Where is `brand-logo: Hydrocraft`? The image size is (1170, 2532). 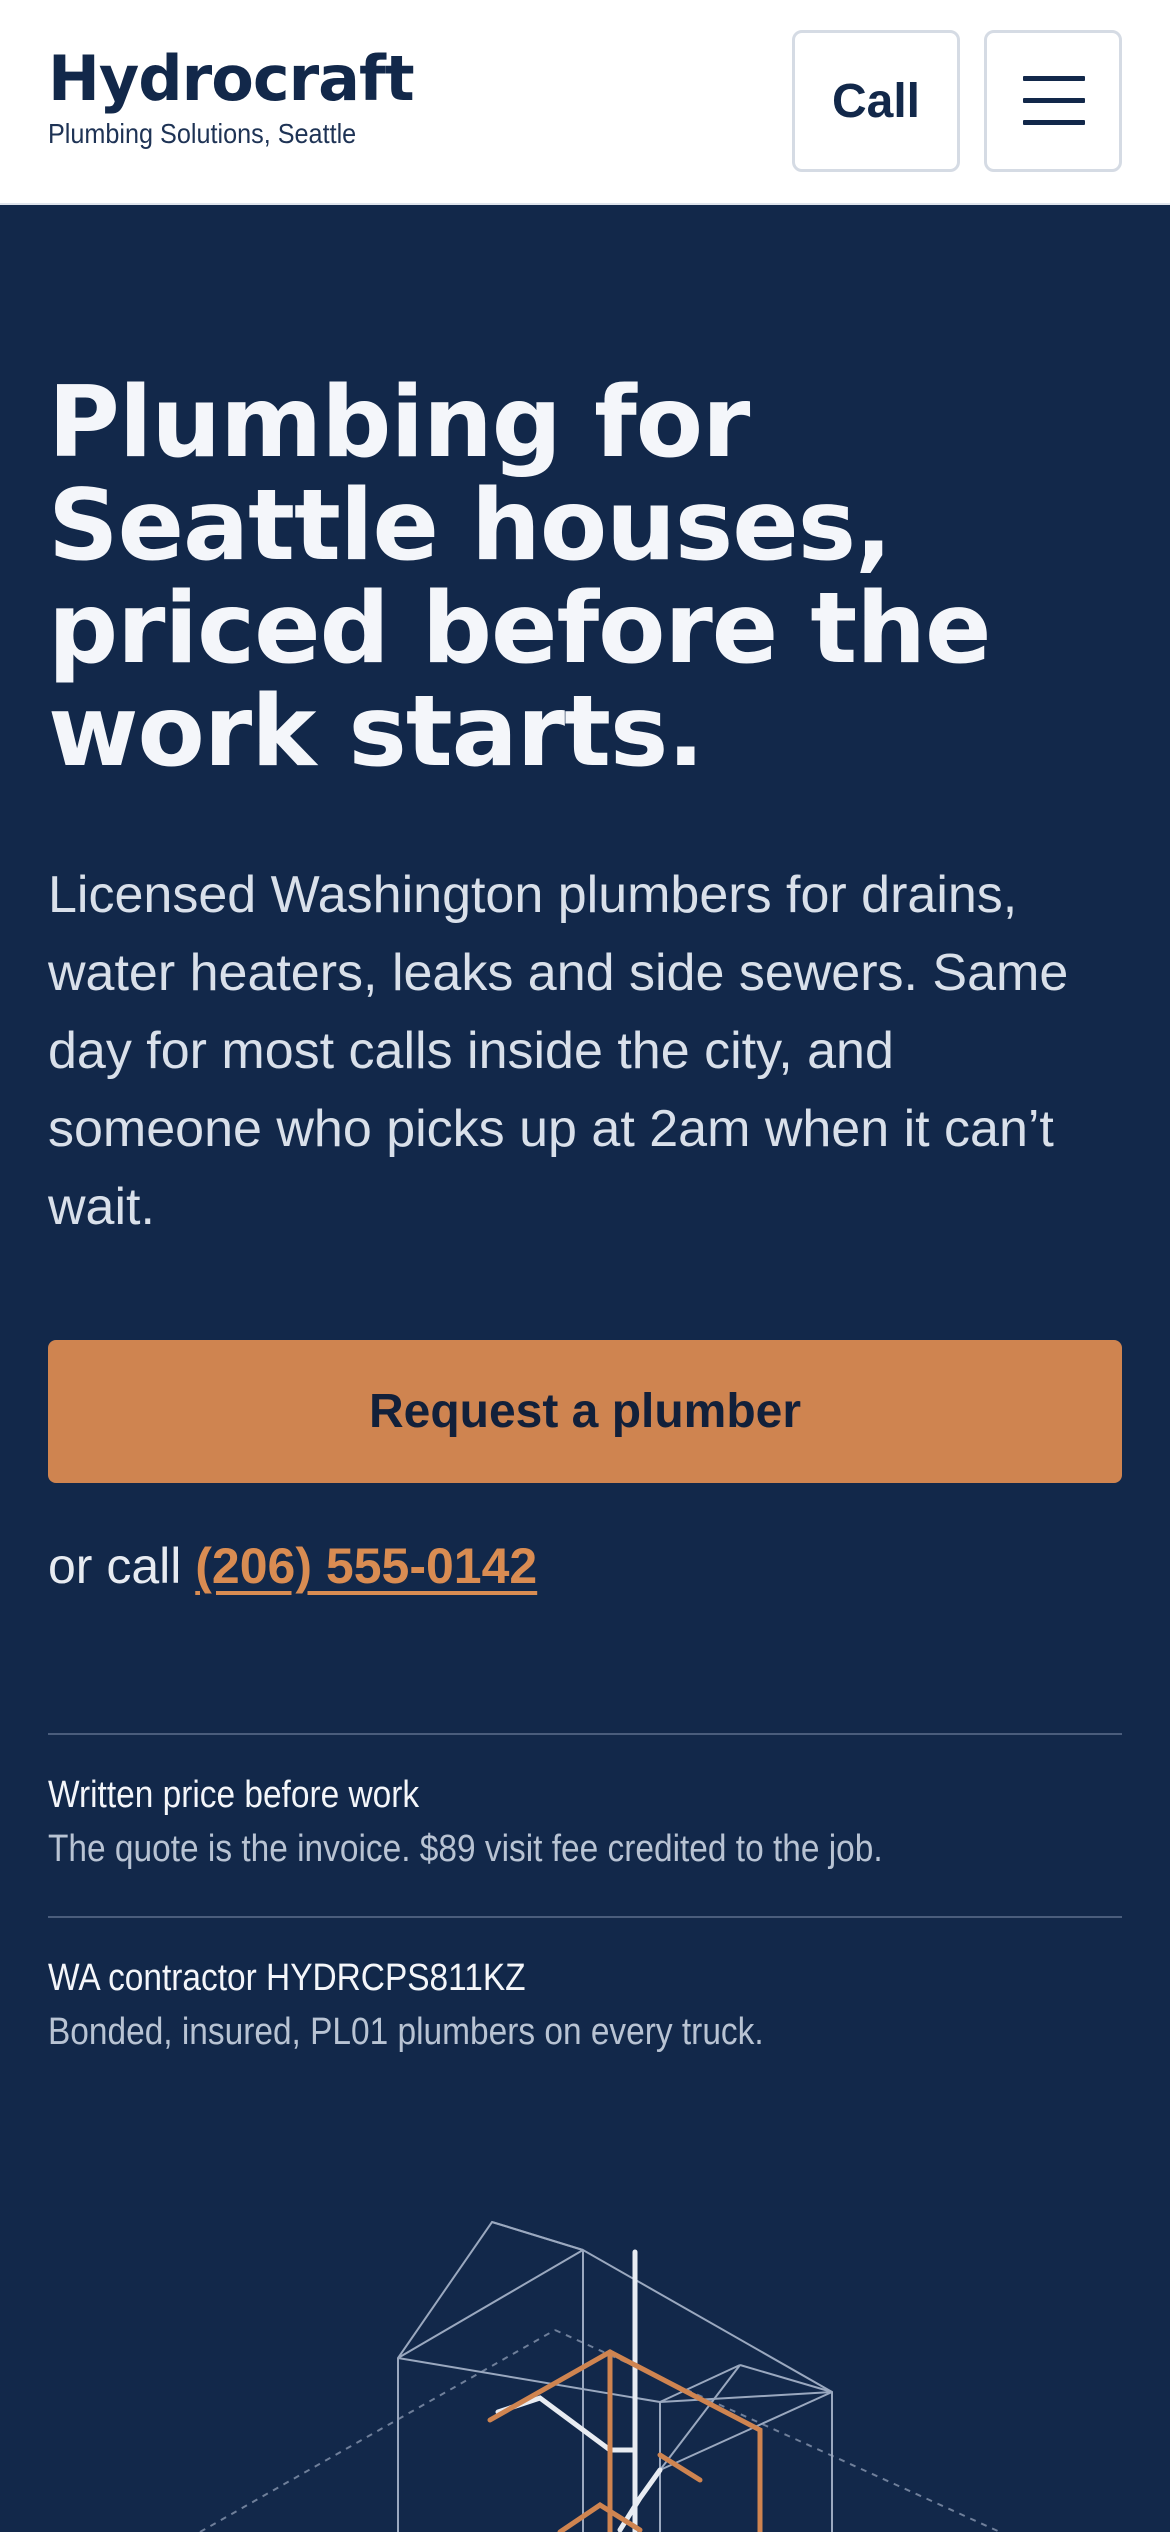 brand-logo: Hydrocraft is located at coordinates (231, 79).